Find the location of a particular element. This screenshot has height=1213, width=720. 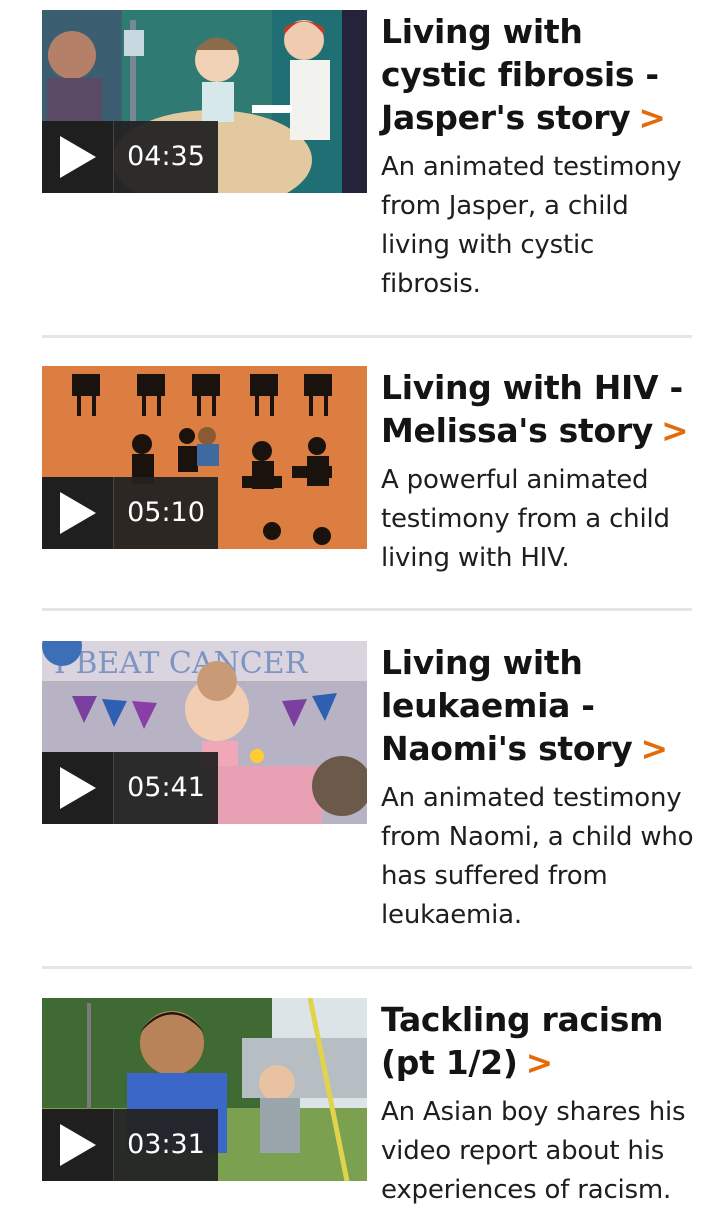

video-duration: 04:35 is located at coordinates (166, 157).